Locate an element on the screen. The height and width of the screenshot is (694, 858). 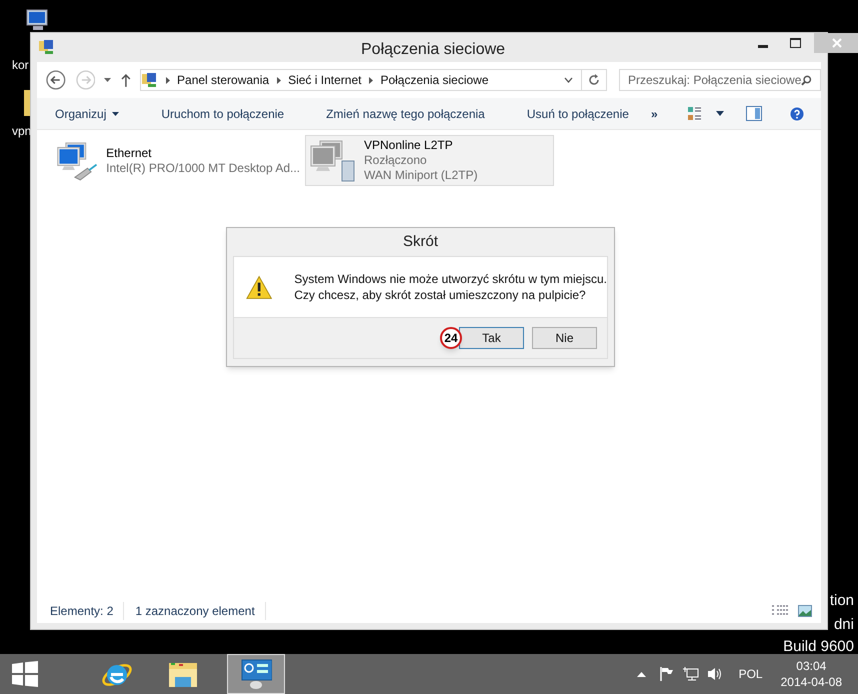
up-arrow-icon is located at coordinates (126, 80).